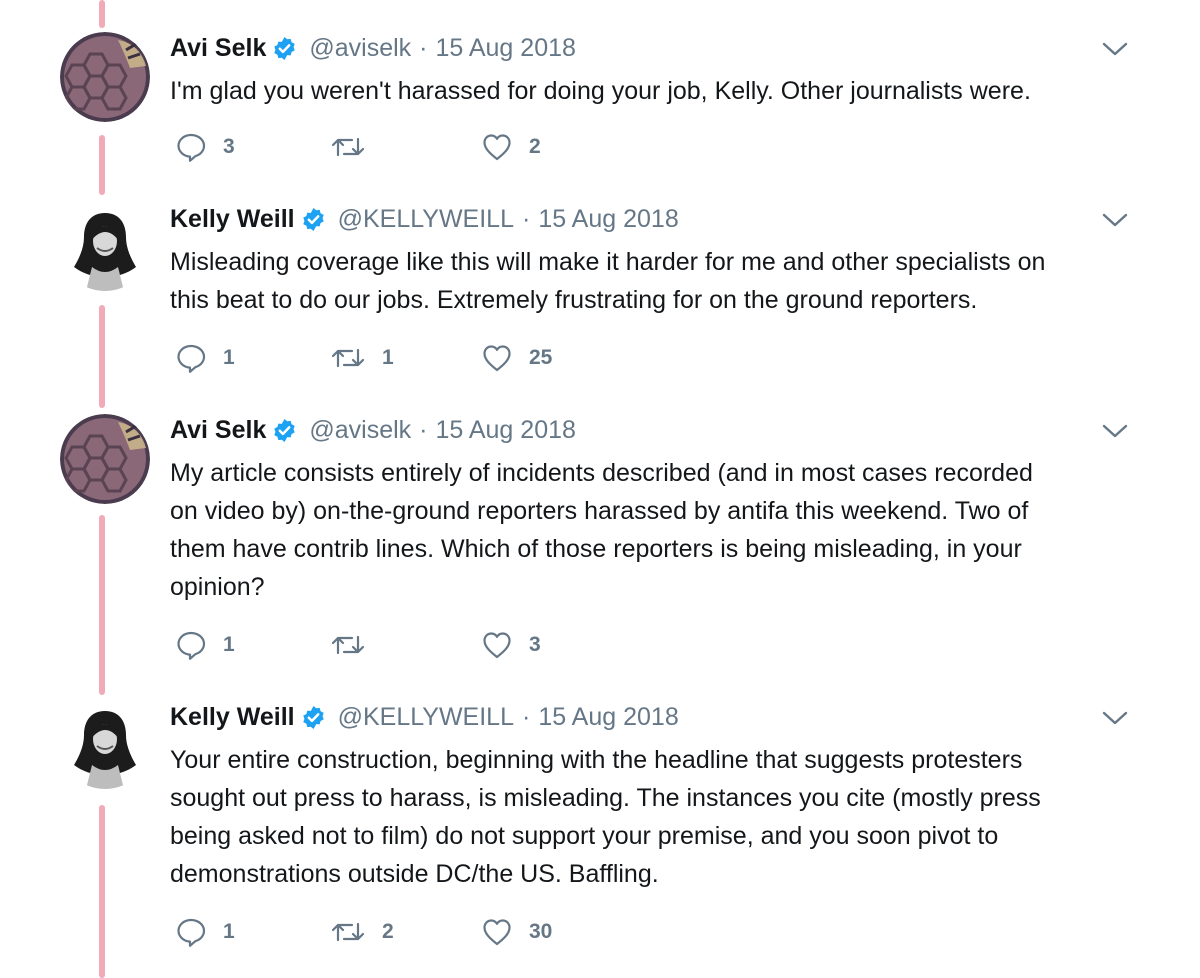 The height and width of the screenshot is (978, 1200). Describe the element at coordinates (516, 932) in the screenshot. I see `like-button: 30` at that location.